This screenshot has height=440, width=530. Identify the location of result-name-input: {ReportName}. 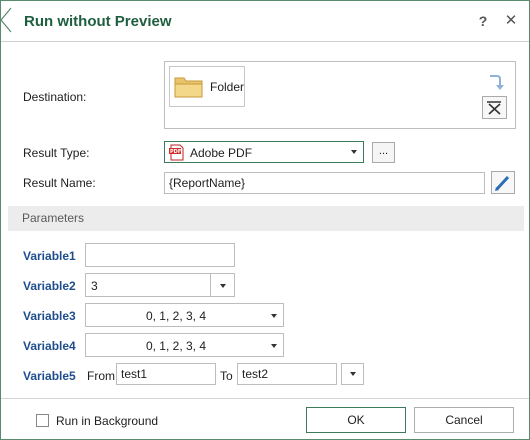
(324, 183).